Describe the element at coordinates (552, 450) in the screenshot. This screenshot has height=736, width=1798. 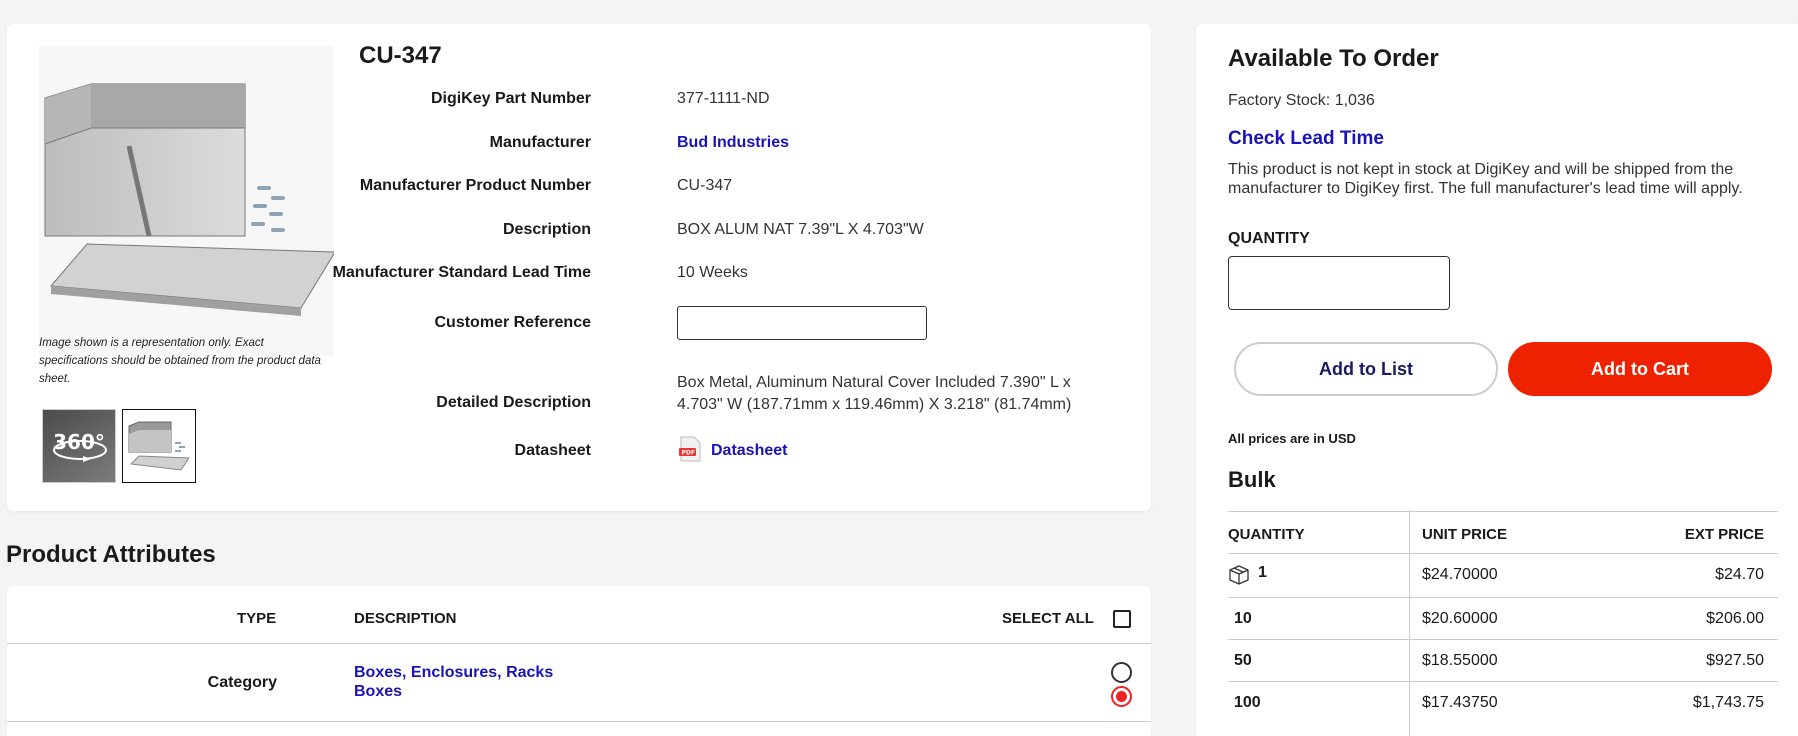
I see `datasheet-label: Datasheet` at that location.